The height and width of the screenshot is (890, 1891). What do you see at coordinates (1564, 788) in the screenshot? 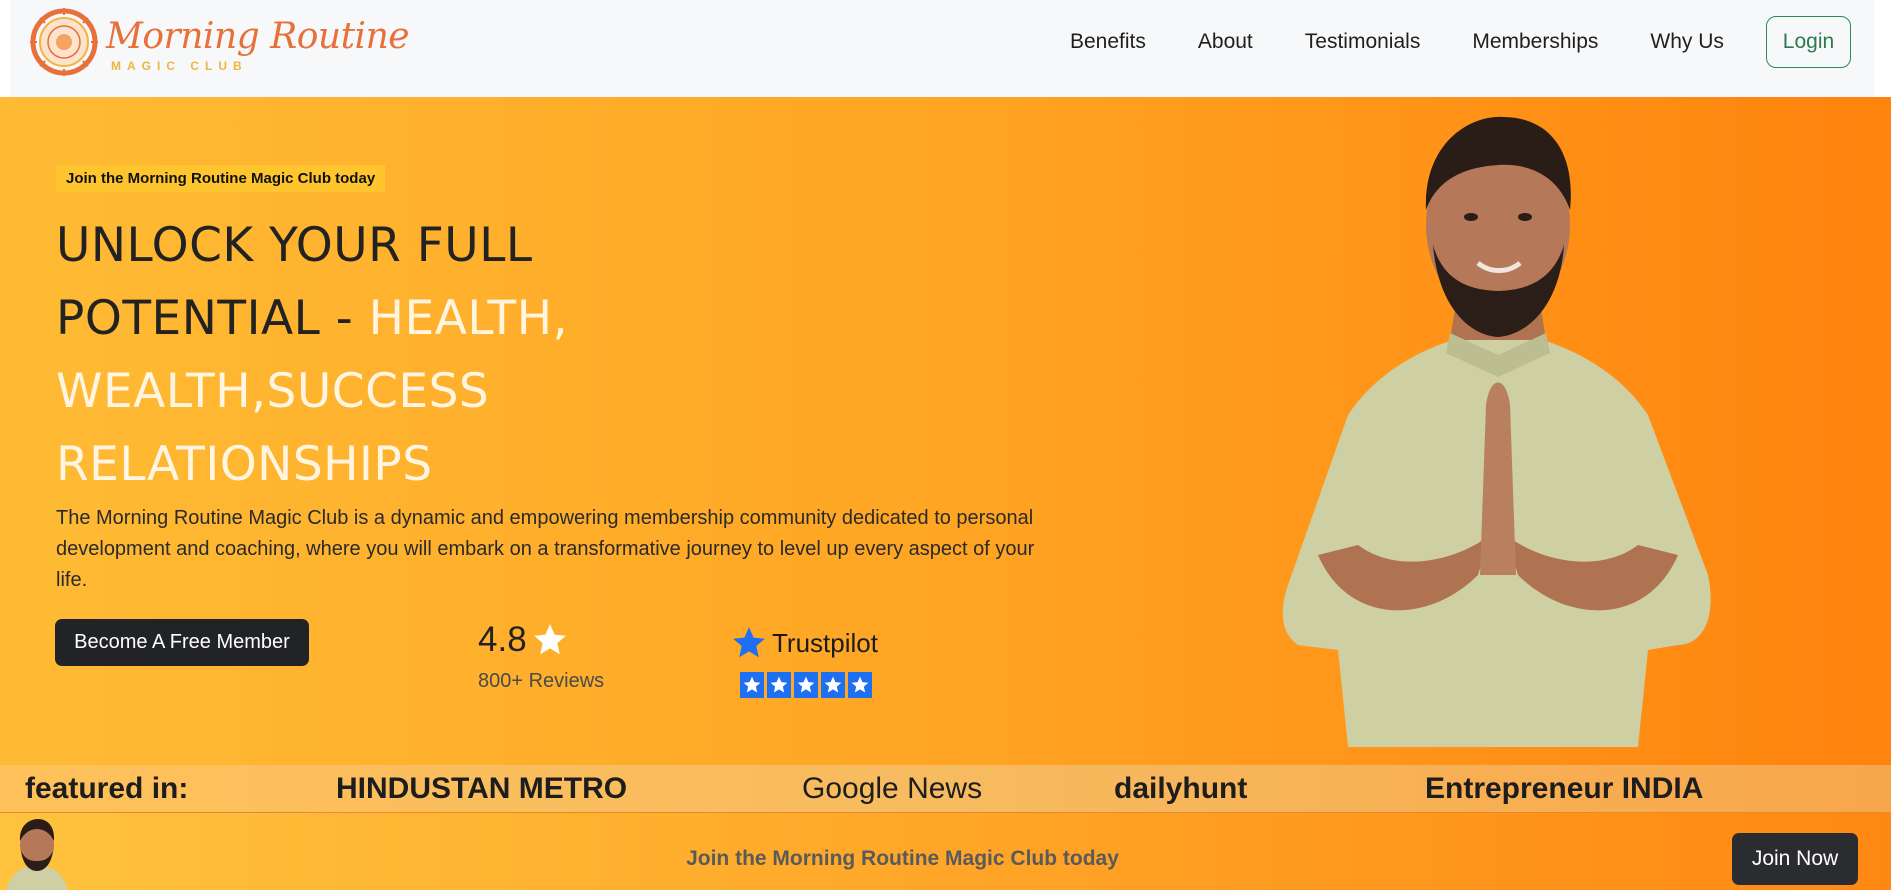
I see `featured-outlet-entrepreneur-india: Entrepreneur INDIA` at bounding box center [1564, 788].